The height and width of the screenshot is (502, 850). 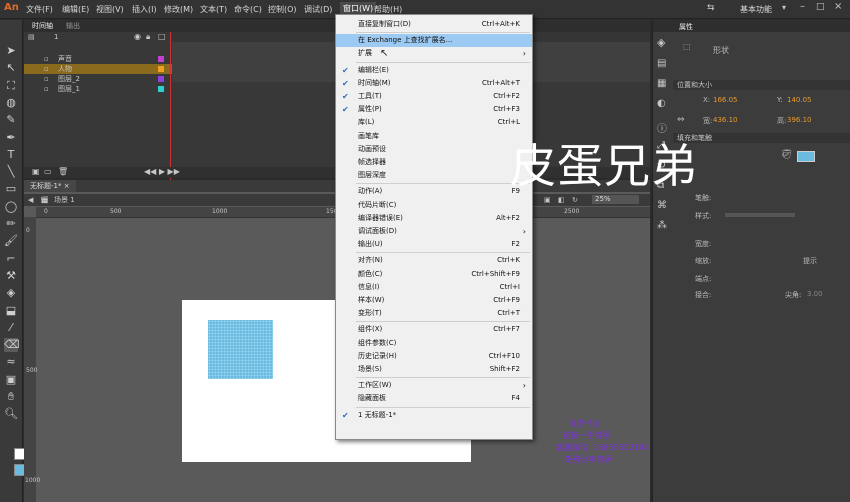 What do you see at coordinates (686, 27) in the screenshot?
I see `tab-properties: 属性` at bounding box center [686, 27].